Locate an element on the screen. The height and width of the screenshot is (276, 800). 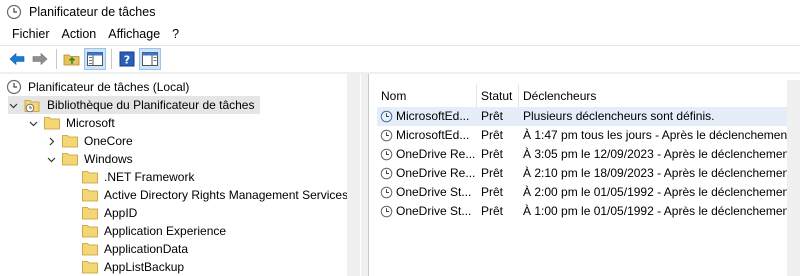
column-header-status: Statut is located at coordinates (498, 96).